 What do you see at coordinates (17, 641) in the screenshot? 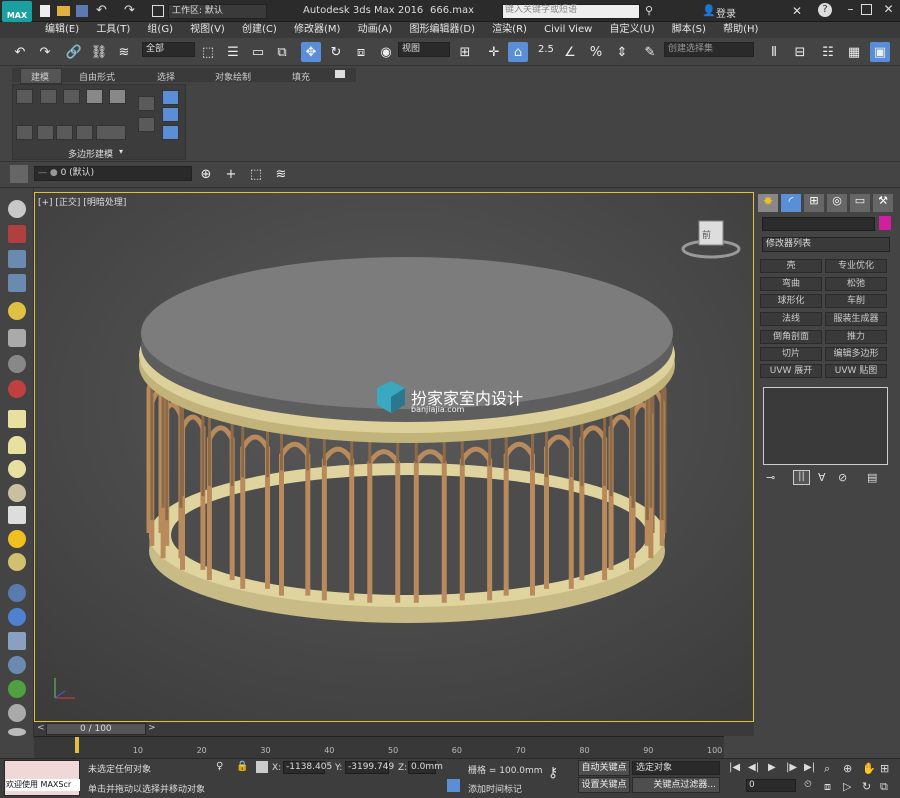
I see `hierarchy-icon` at bounding box center [17, 641].